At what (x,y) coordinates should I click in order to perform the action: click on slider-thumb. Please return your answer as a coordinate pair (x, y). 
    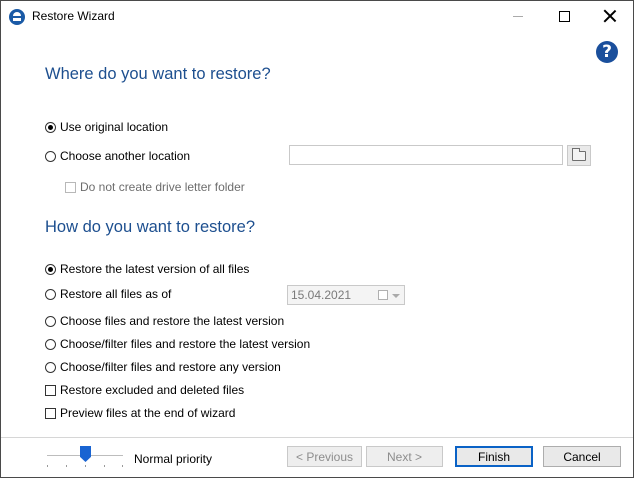
    Looking at the image, I should click on (85, 454).